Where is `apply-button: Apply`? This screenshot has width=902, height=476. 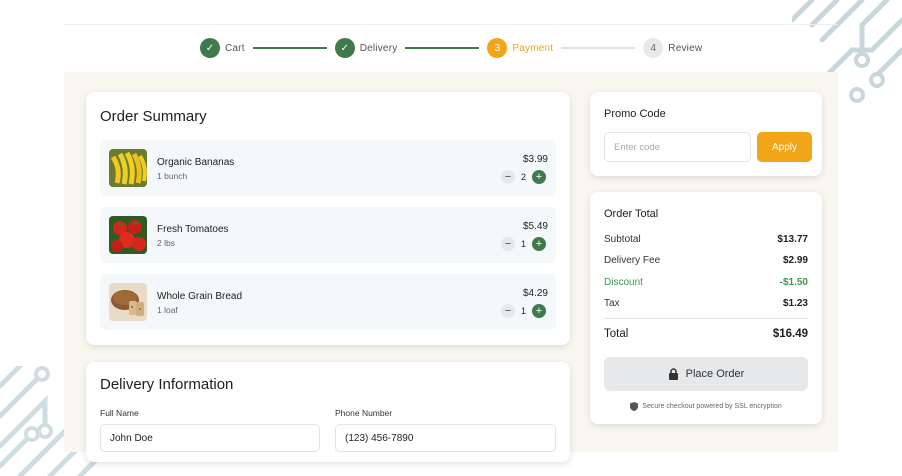 apply-button: Apply is located at coordinates (784, 147).